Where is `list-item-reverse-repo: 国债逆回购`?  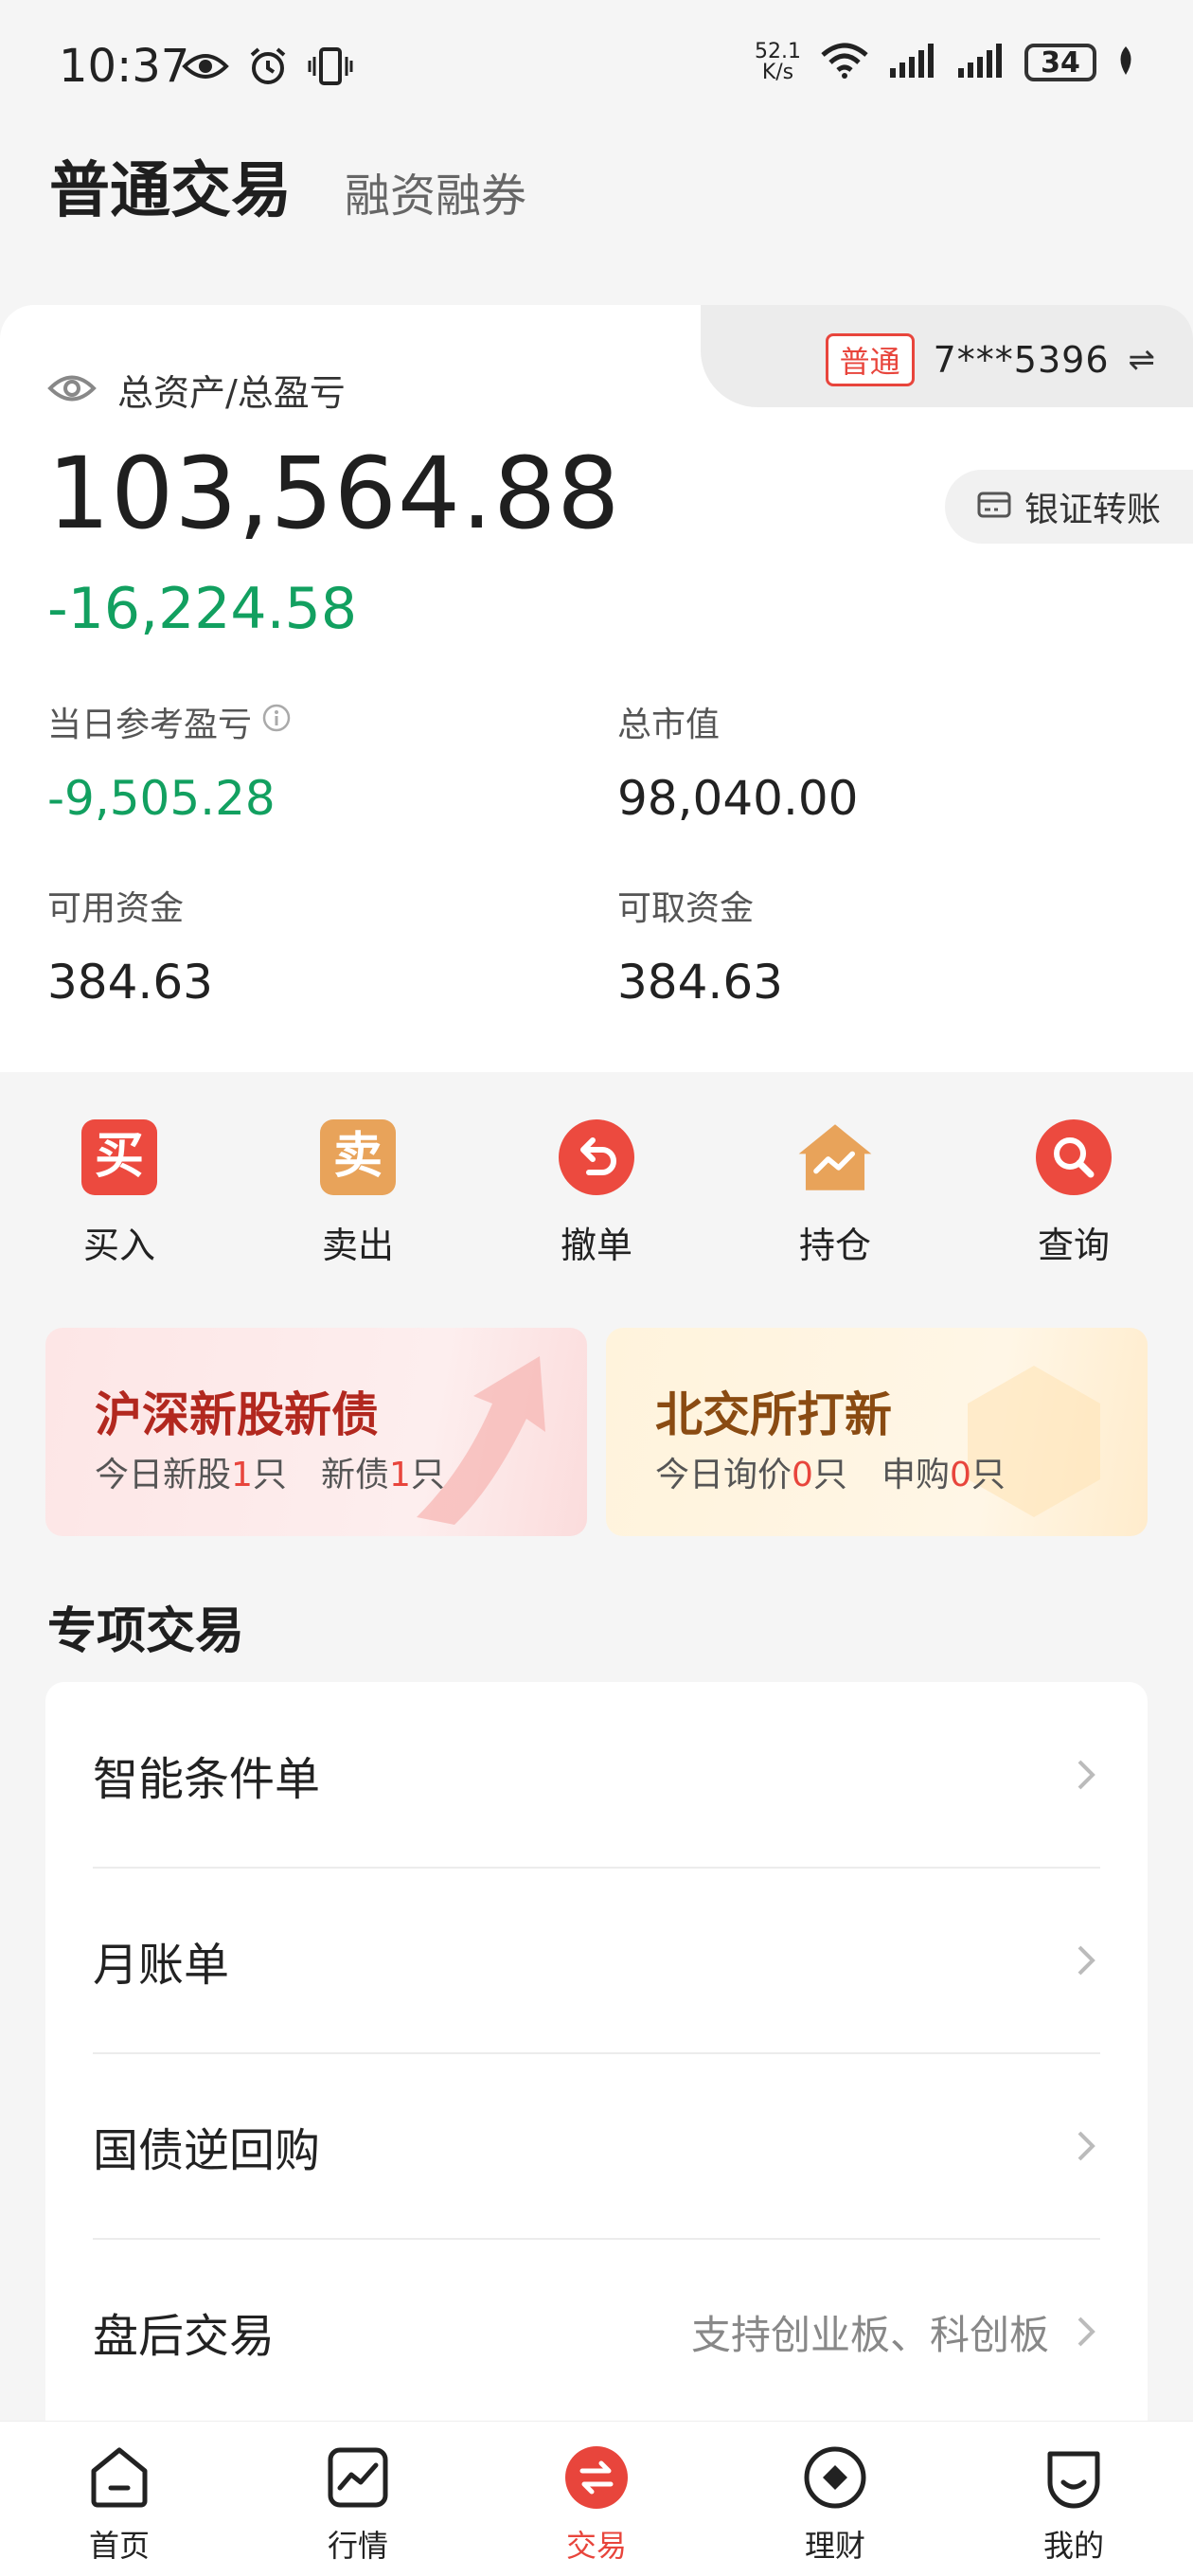 list-item-reverse-repo: 国债逆回购 is located at coordinates (596, 2146).